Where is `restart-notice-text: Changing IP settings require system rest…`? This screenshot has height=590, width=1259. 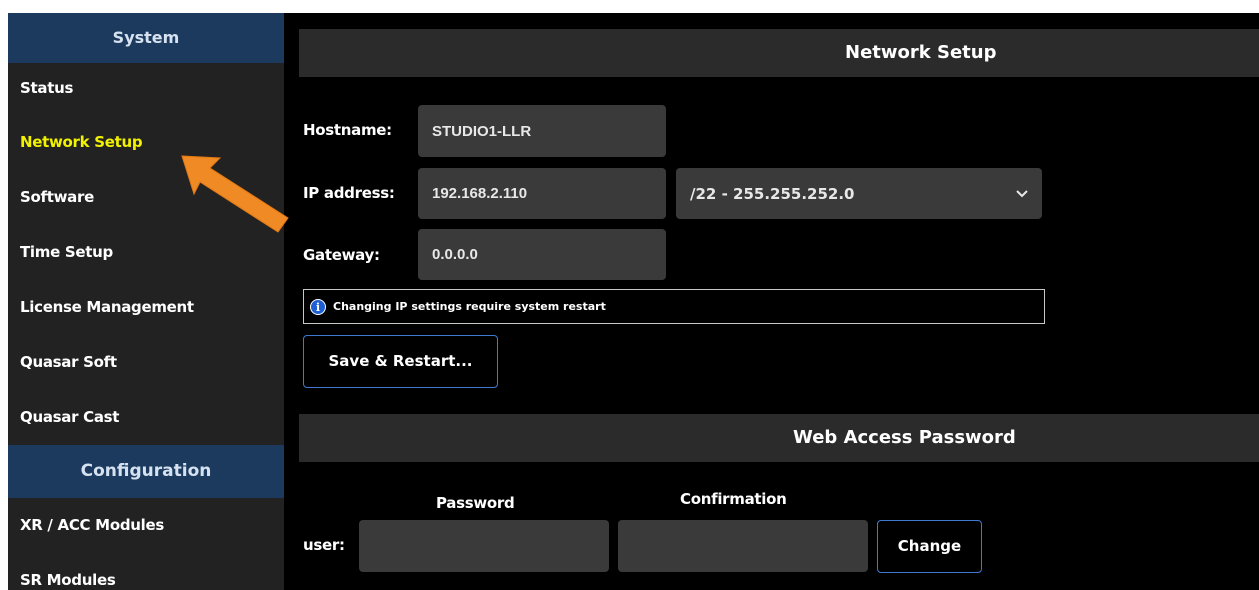
restart-notice-text: Changing IP settings require system rest… is located at coordinates (469, 306).